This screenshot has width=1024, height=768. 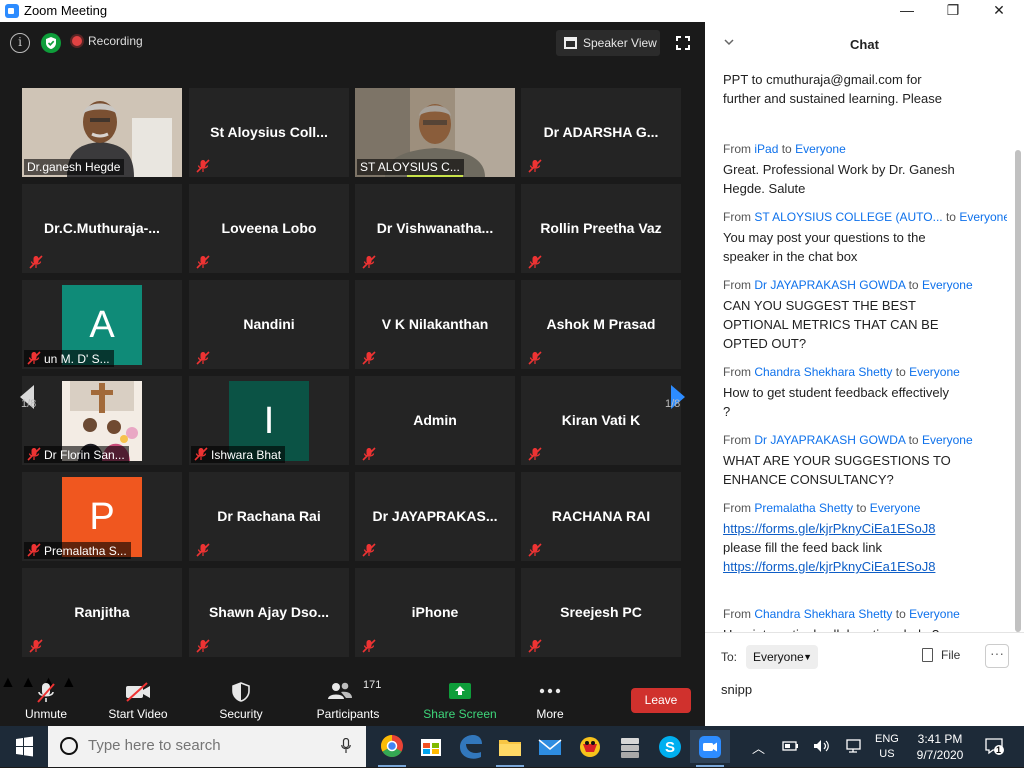 I want to click on microphone-icon, so click(x=346, y=746).